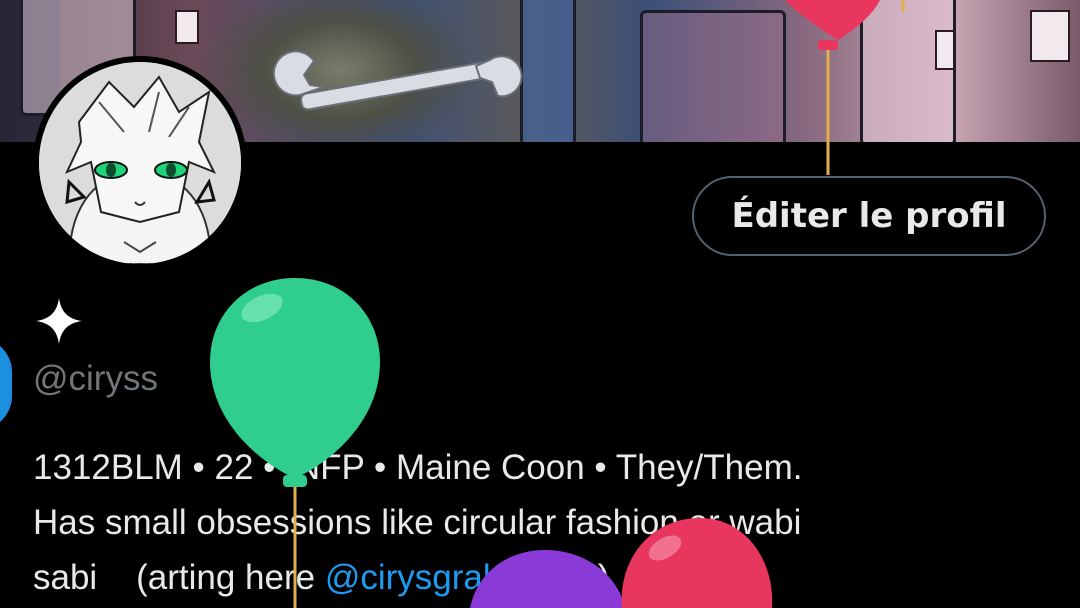 The image size is (1080, 608). I want to click on sparkle-icon, so click(59, 321).